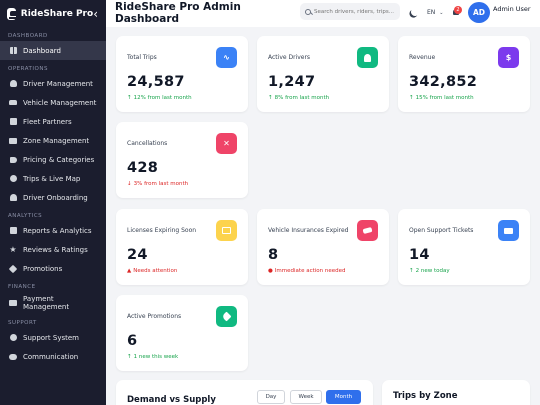  I want to click on sidebar-item-label: Fleet Partners, so click(47, 121).